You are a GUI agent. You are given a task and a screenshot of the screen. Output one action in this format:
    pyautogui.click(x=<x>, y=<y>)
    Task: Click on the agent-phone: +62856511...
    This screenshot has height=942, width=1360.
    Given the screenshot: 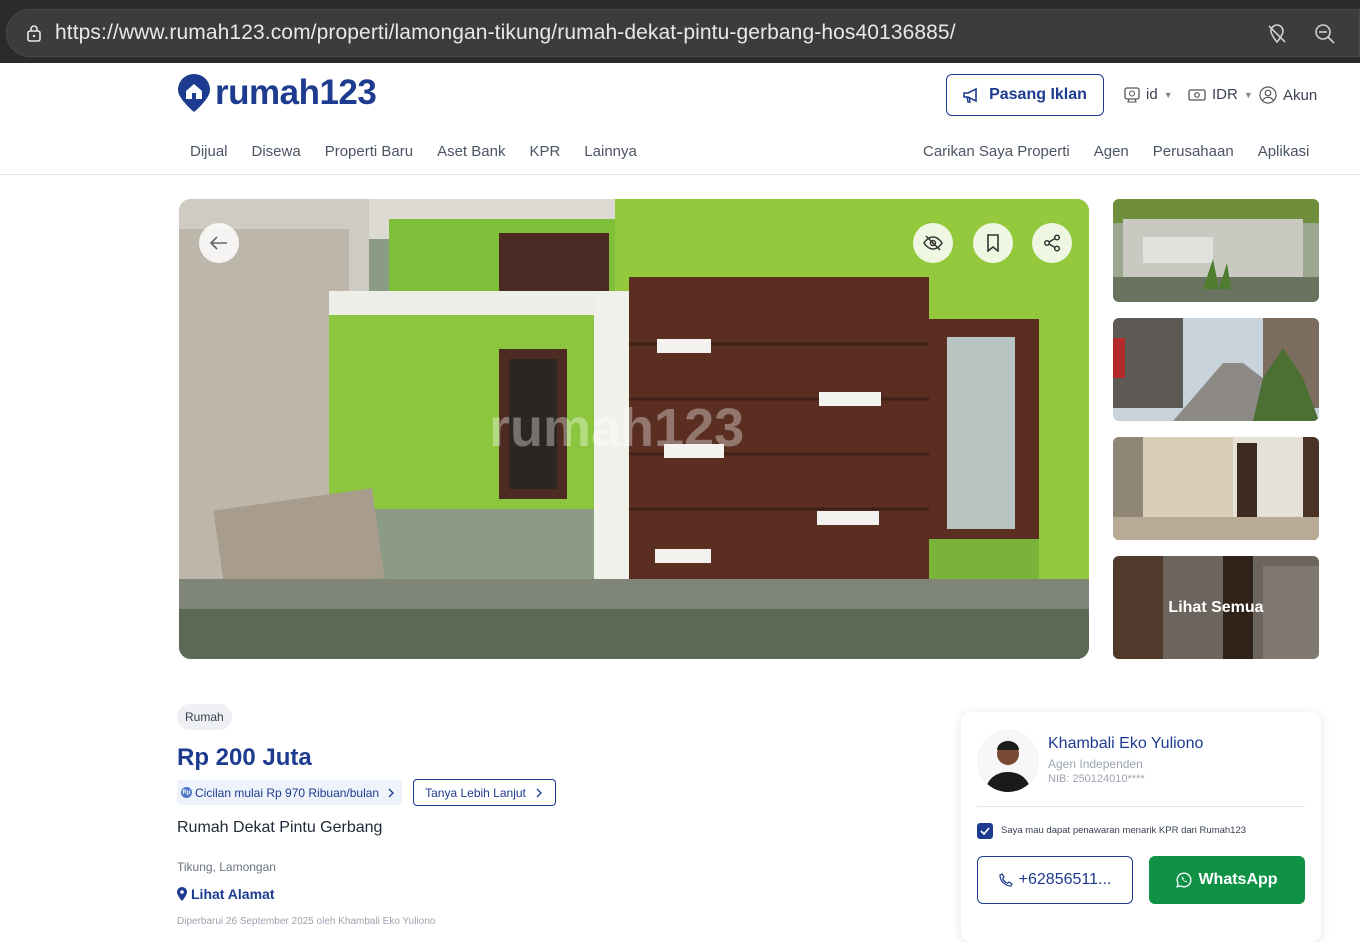 What is the action you would take?
    pyautogui.click(x=1065, y=879)
    